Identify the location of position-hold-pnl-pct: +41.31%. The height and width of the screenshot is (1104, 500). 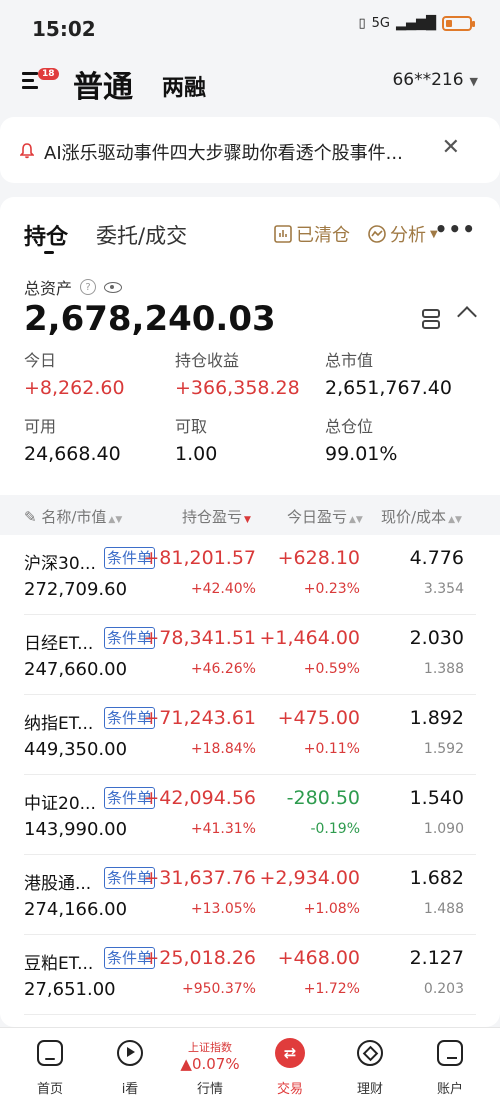
(223, 829).